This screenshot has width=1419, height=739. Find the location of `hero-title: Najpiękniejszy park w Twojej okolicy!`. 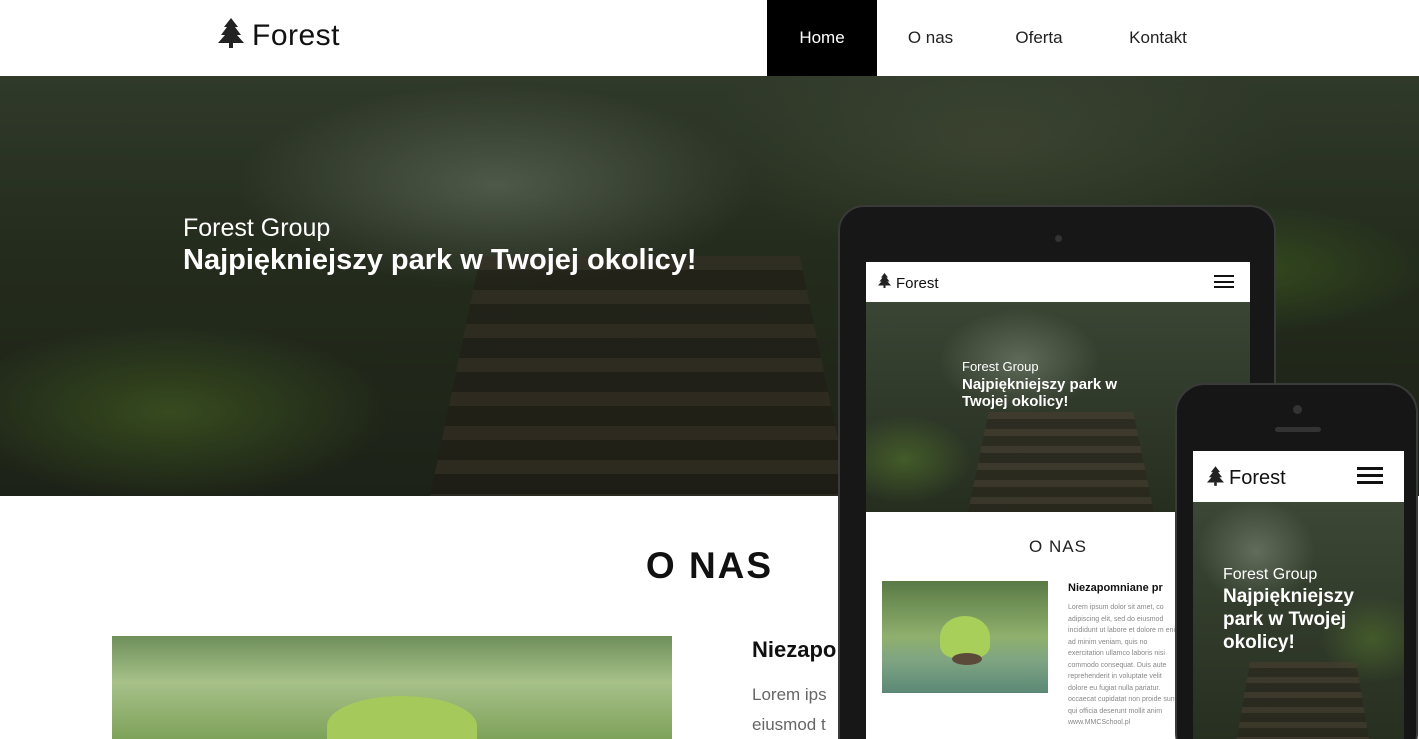

hero-title: Najpiękniejszy park w Twojej okolicy! is located at coordinates (440, 260).